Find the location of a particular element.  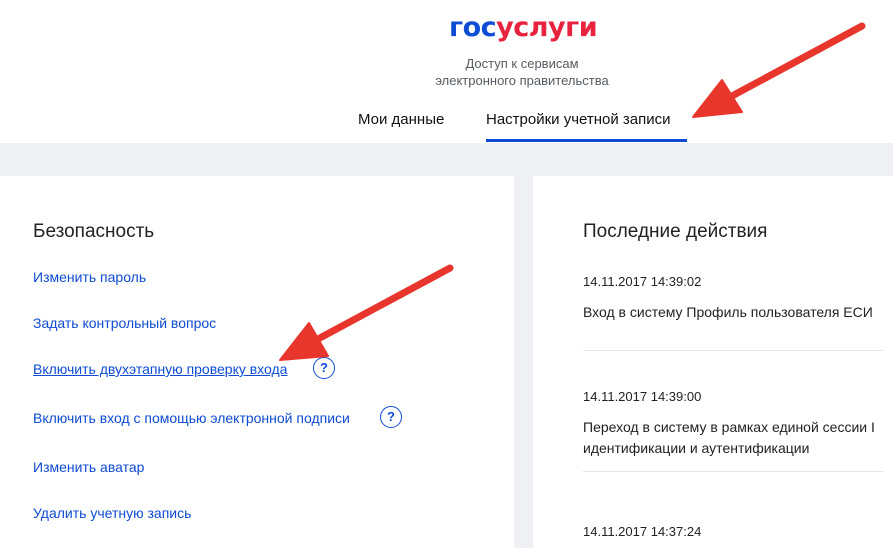

event-description: Вход в систему Профиль пользователя ЕСИ is located at coordinates (728, 312).